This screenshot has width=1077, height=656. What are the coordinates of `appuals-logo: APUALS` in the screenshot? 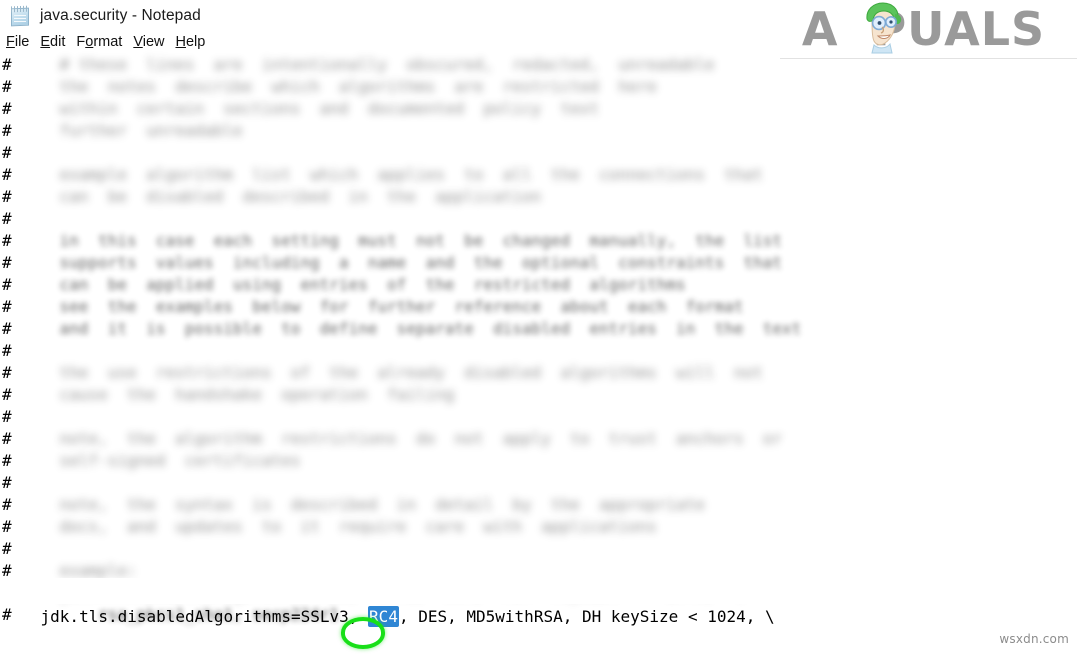 It's located at (928, 29).